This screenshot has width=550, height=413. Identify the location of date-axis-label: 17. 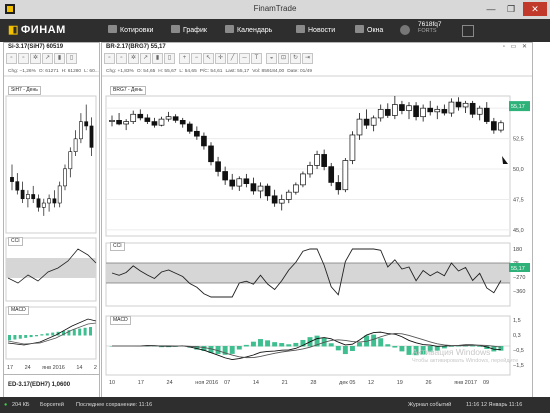
(141, 383).